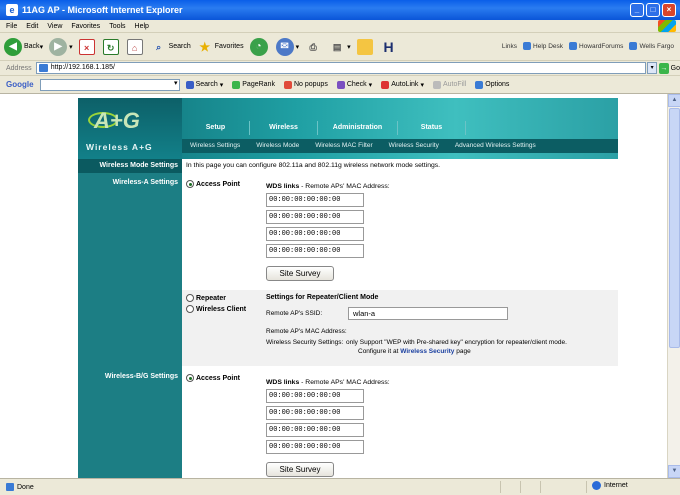 This screenshot has height=495, width=680. What do you see at coordinates (111, 46) in the screenshot?
I see `refresh-button: ↻` at bounding box center [111, 46].